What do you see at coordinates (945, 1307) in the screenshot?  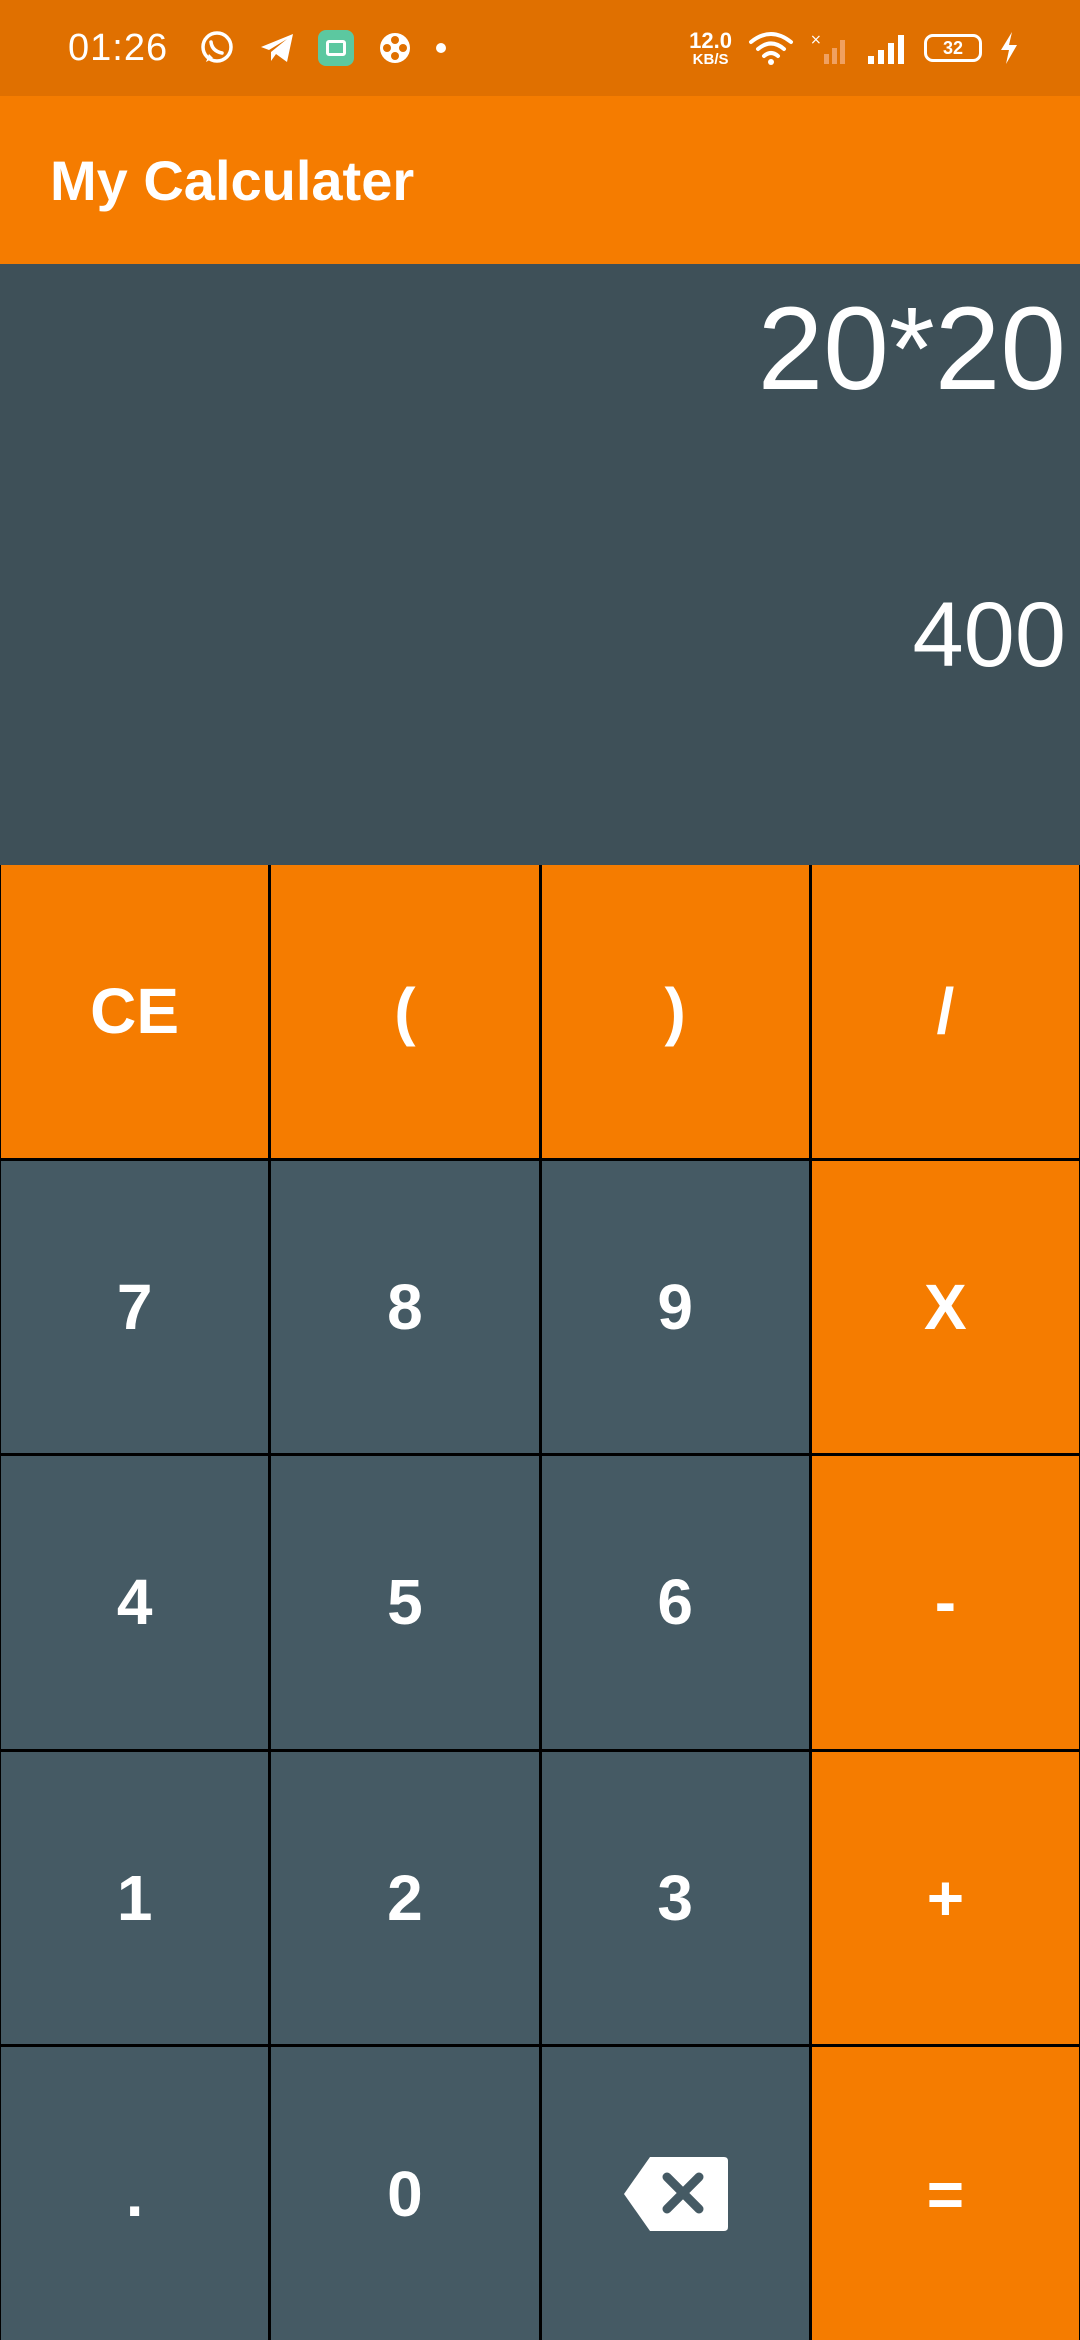 I see `multiply-button: X` at bounding box center [945, 1307].